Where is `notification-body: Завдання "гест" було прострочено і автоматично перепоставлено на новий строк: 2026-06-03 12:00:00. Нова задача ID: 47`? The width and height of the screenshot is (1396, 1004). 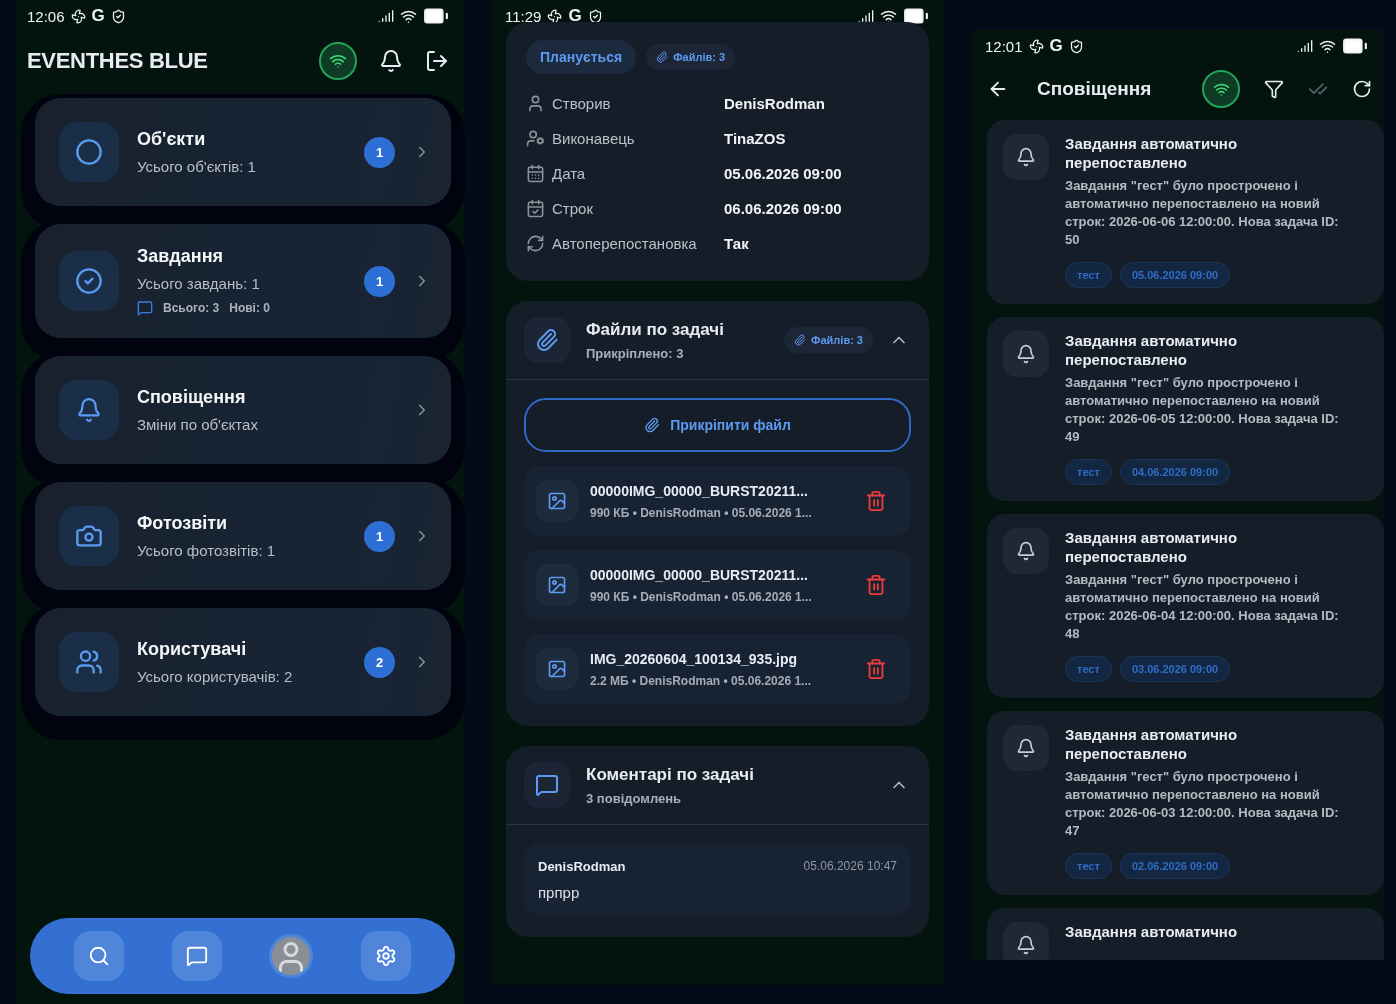
notification-body: Завдання "гест" було прострочено і автоматично перепоставлено на новий строк: 2026-06-03 12:00:00. Нова задача ID: 47 is located at coordinates (1202, 804).